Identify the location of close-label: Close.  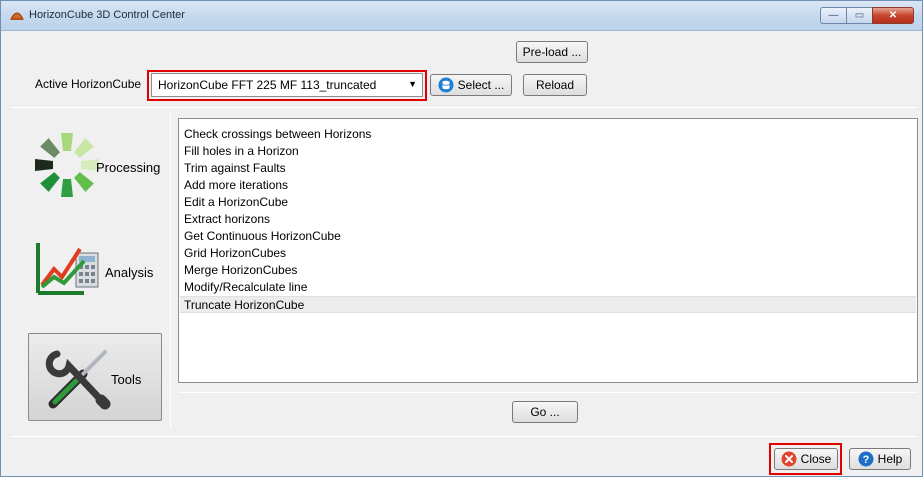
(816, 459).